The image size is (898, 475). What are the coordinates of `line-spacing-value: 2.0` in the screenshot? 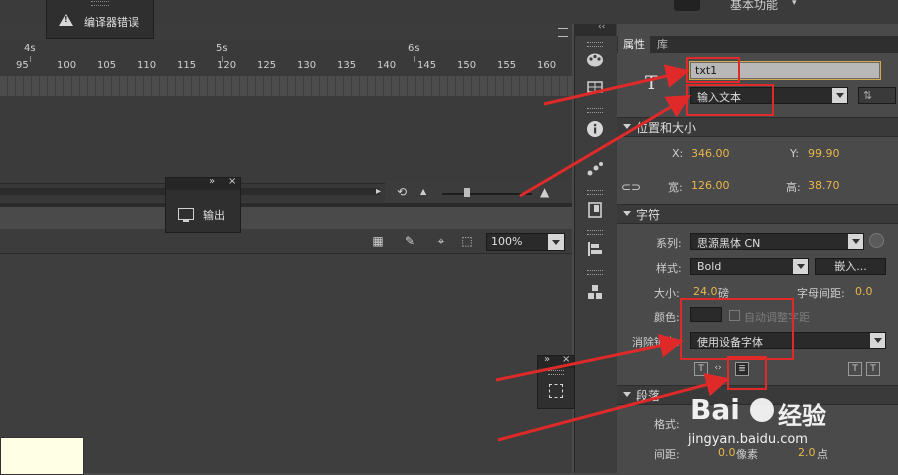 It's located at (807, 452).